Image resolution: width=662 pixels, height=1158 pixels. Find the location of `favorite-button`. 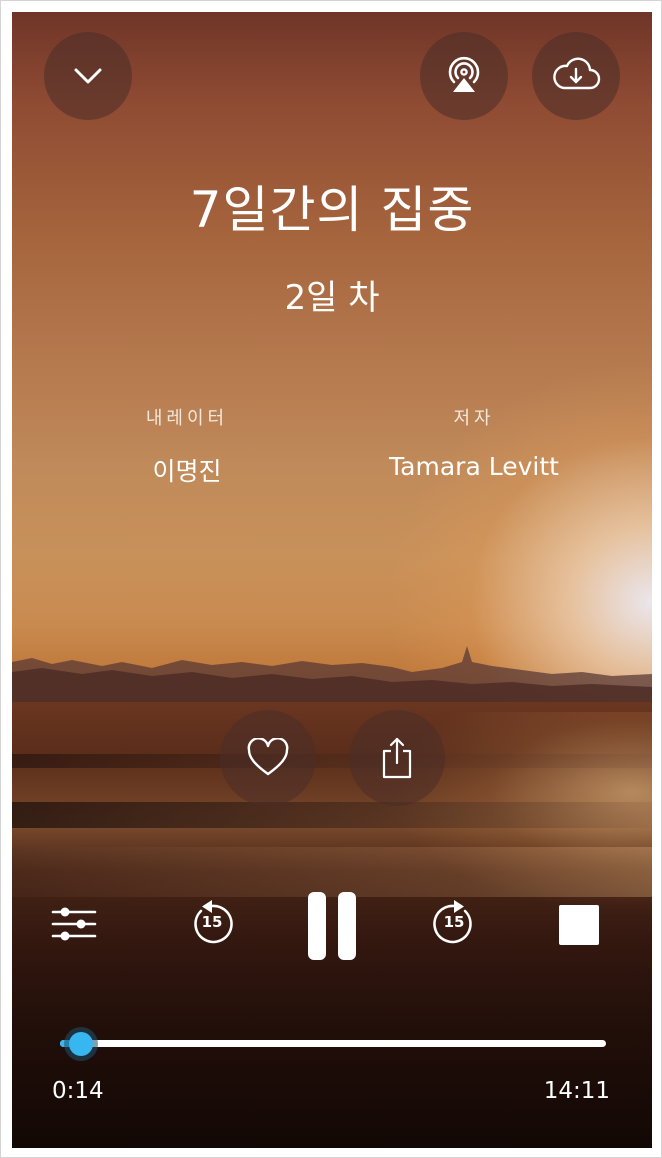

favorite-button is located at coordinates (268, 758).